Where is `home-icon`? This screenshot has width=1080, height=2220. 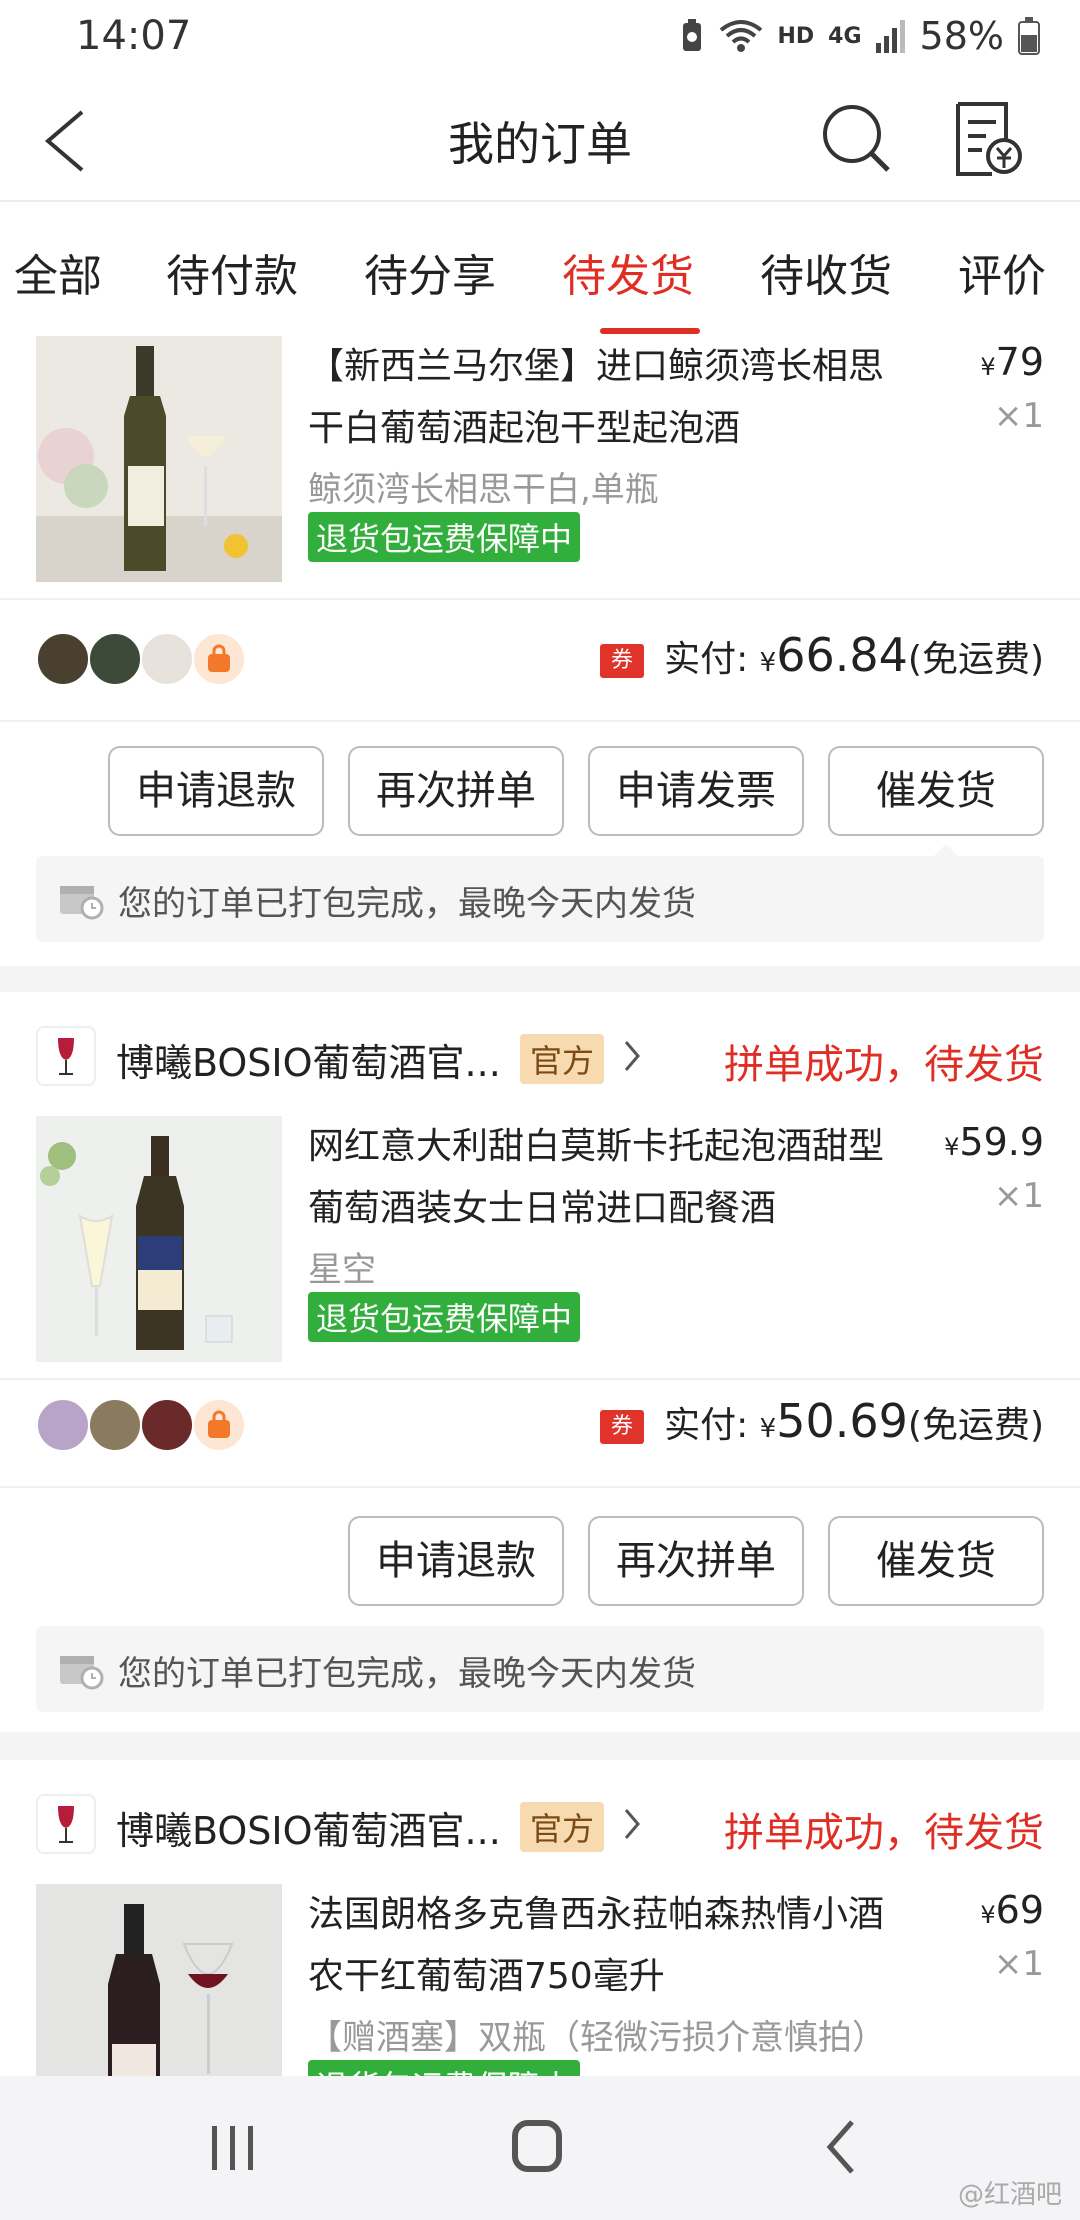 home-icon is located at coordinates (537, 2146).